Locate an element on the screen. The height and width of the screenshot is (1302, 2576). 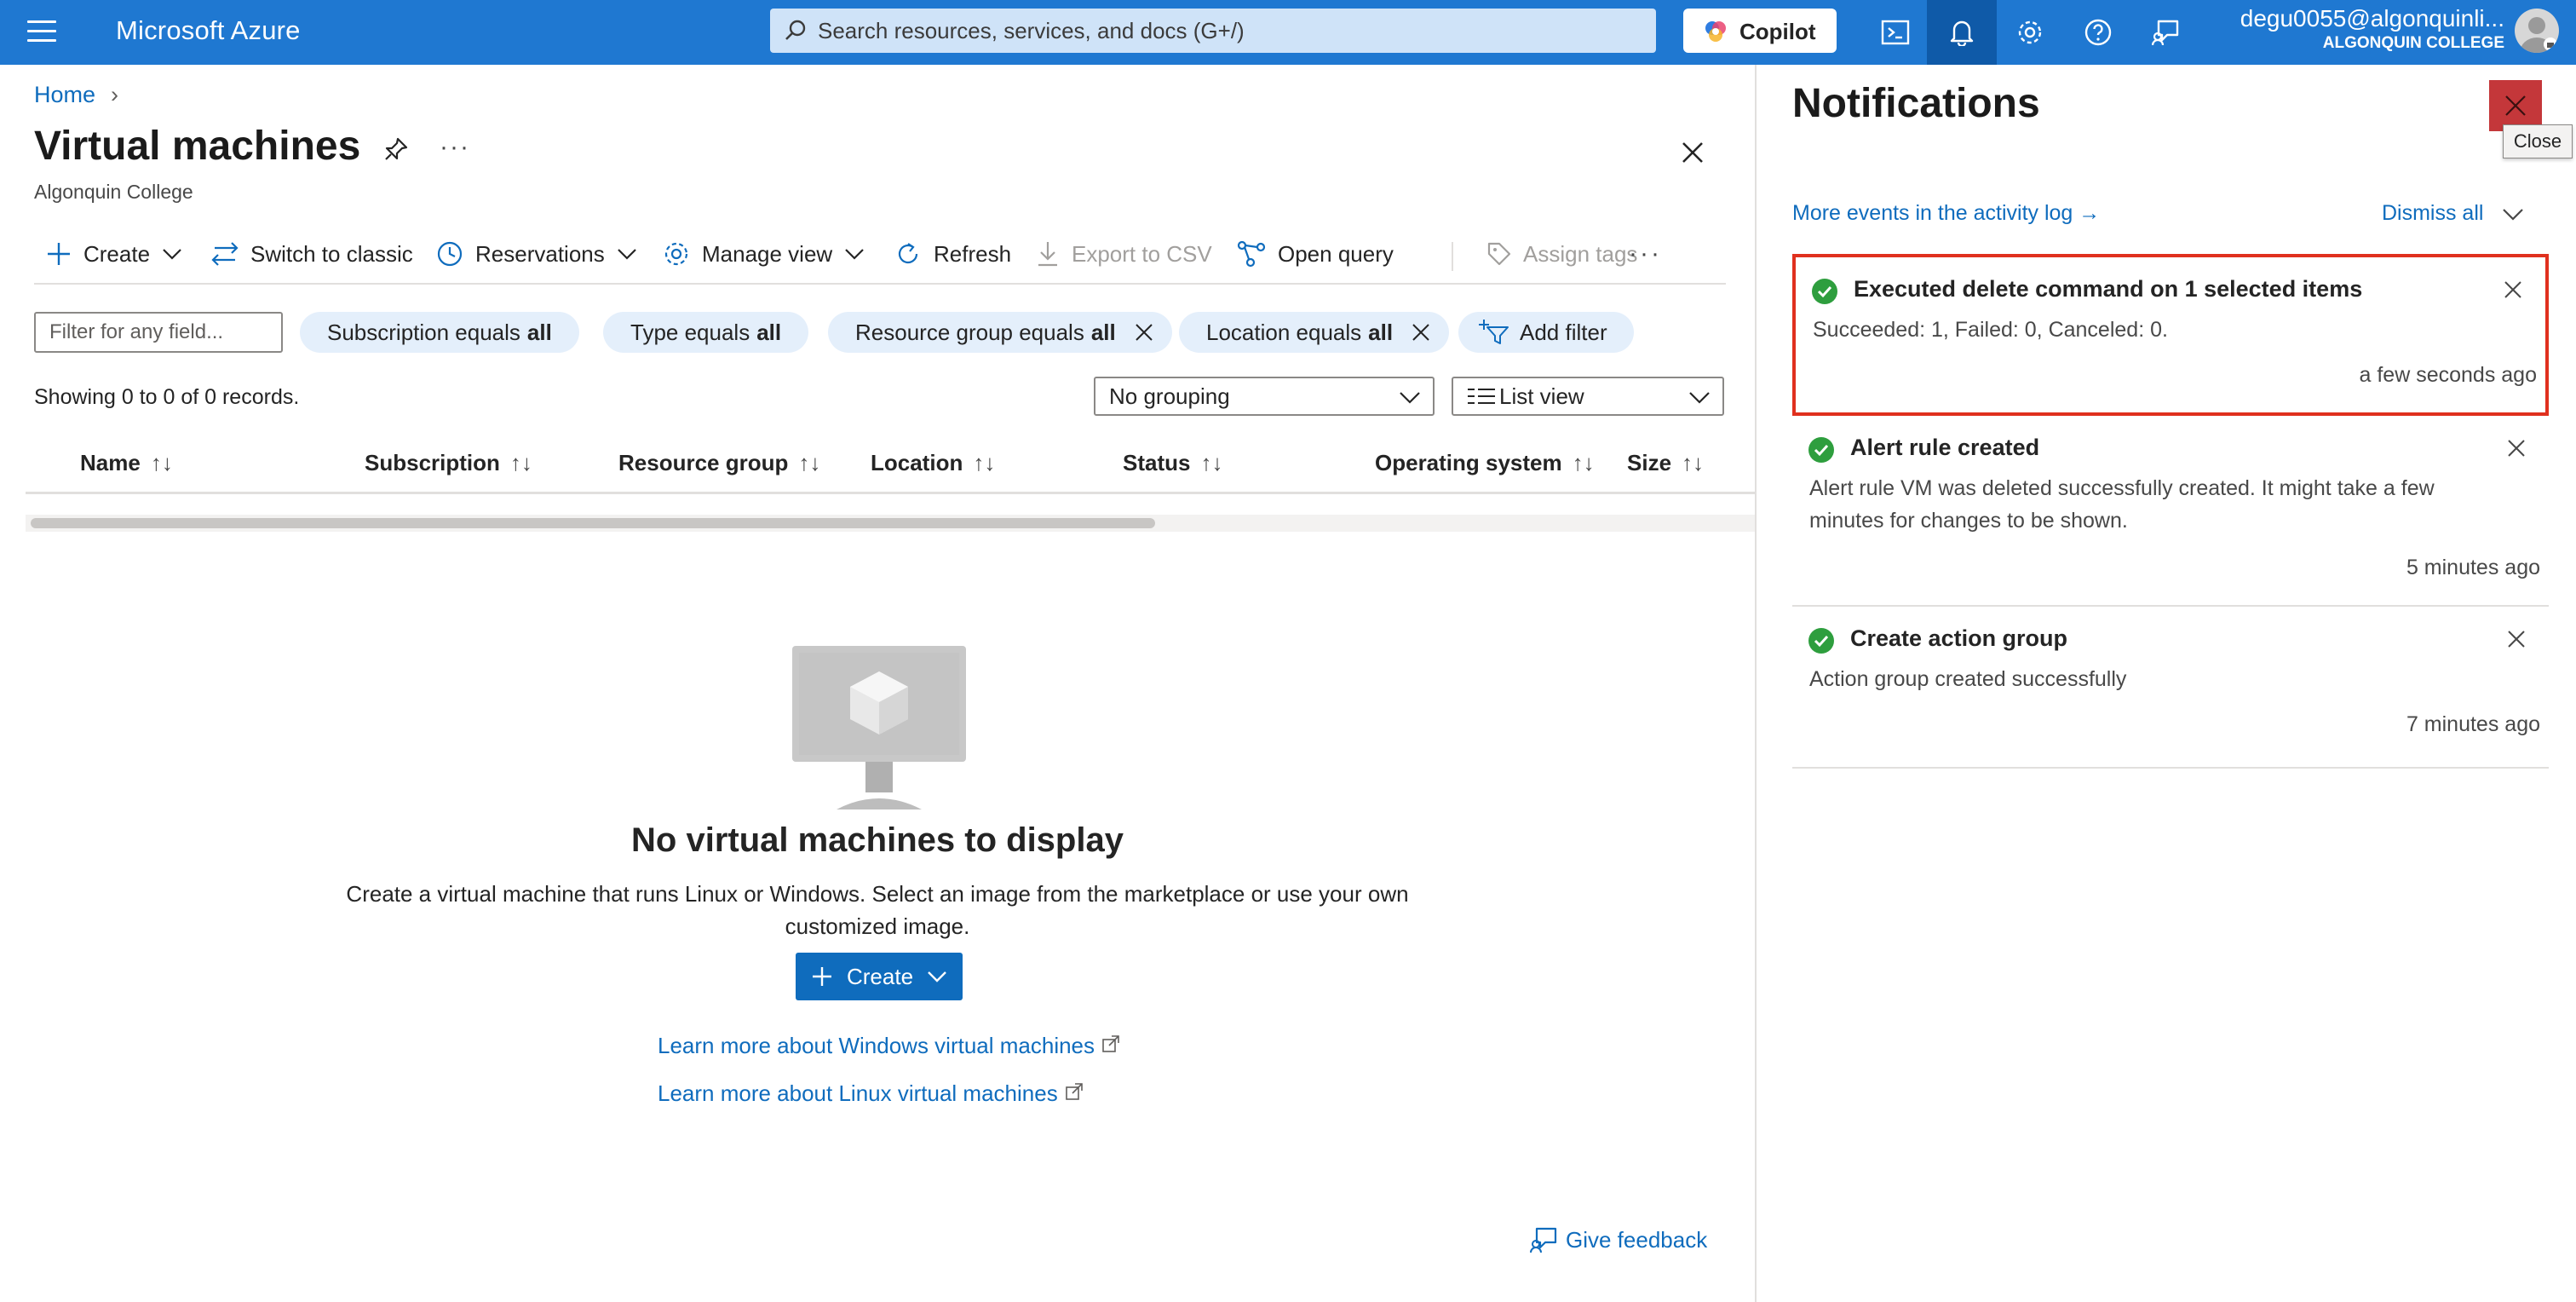
gear-icon is located at coordinates (2030, 32).